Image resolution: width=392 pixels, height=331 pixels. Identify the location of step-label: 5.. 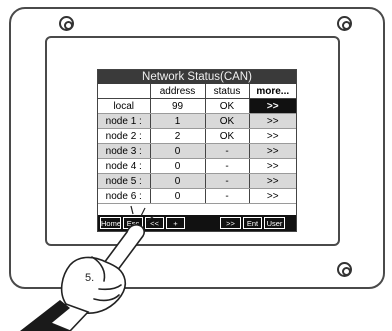
(90, 278).